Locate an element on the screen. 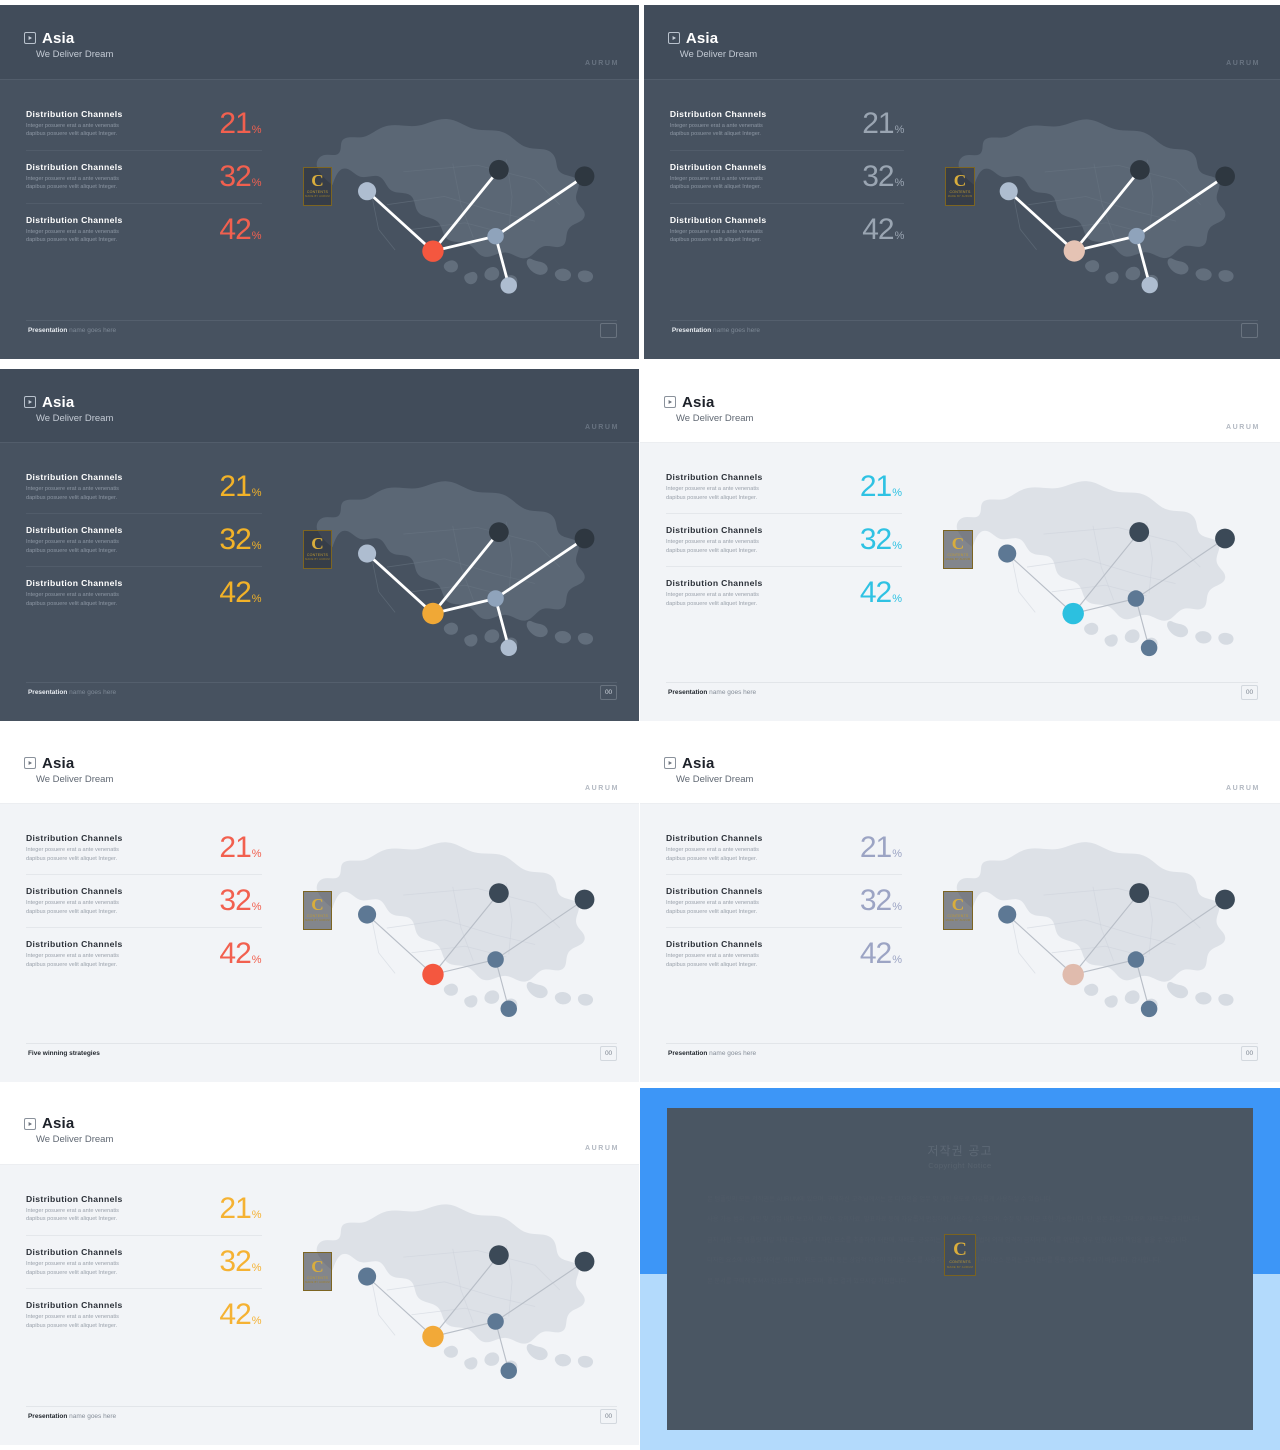 This screenshot has height=1450, width=1280. contents-badge: C CONTENTS MADE BY AURUM is located at coordinates (958, 549).